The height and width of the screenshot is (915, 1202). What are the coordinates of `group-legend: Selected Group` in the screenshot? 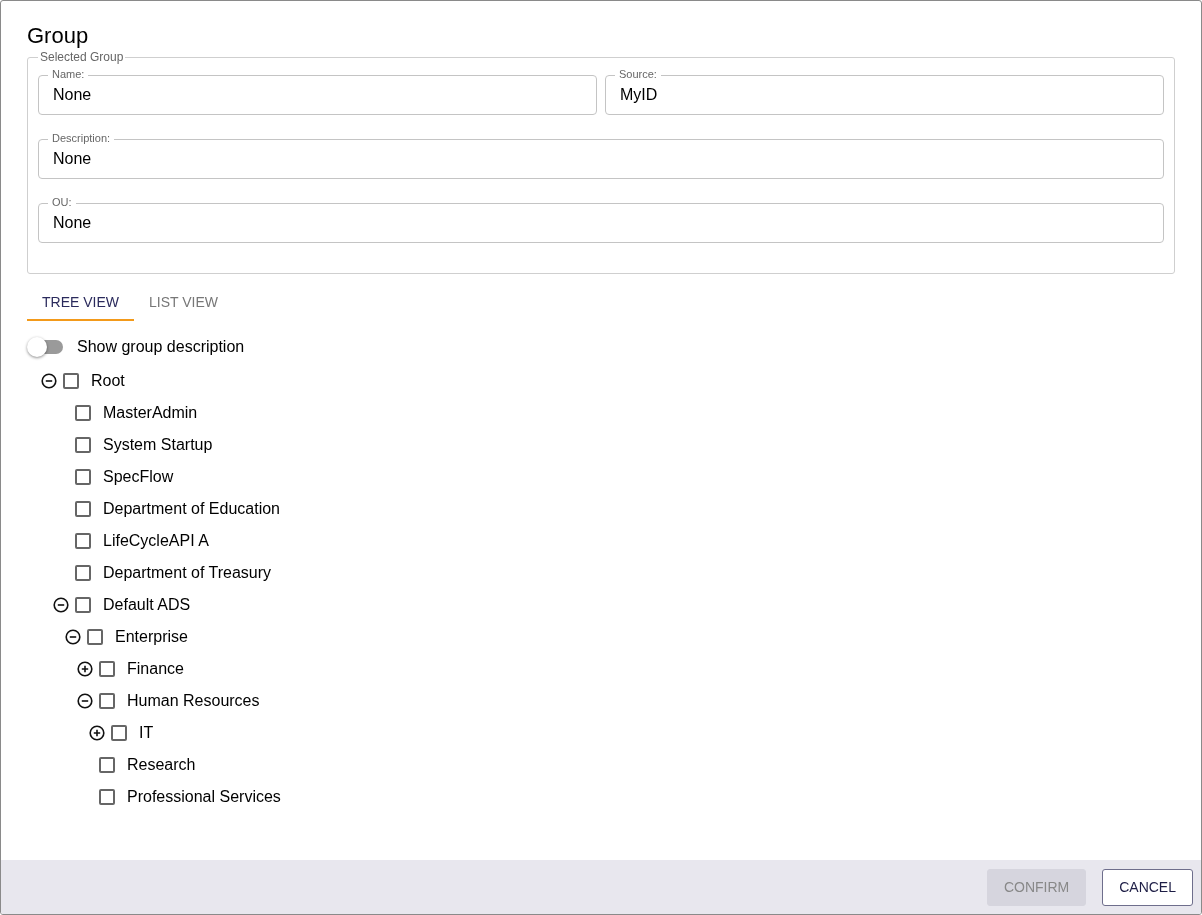 It's located at (82, 57).